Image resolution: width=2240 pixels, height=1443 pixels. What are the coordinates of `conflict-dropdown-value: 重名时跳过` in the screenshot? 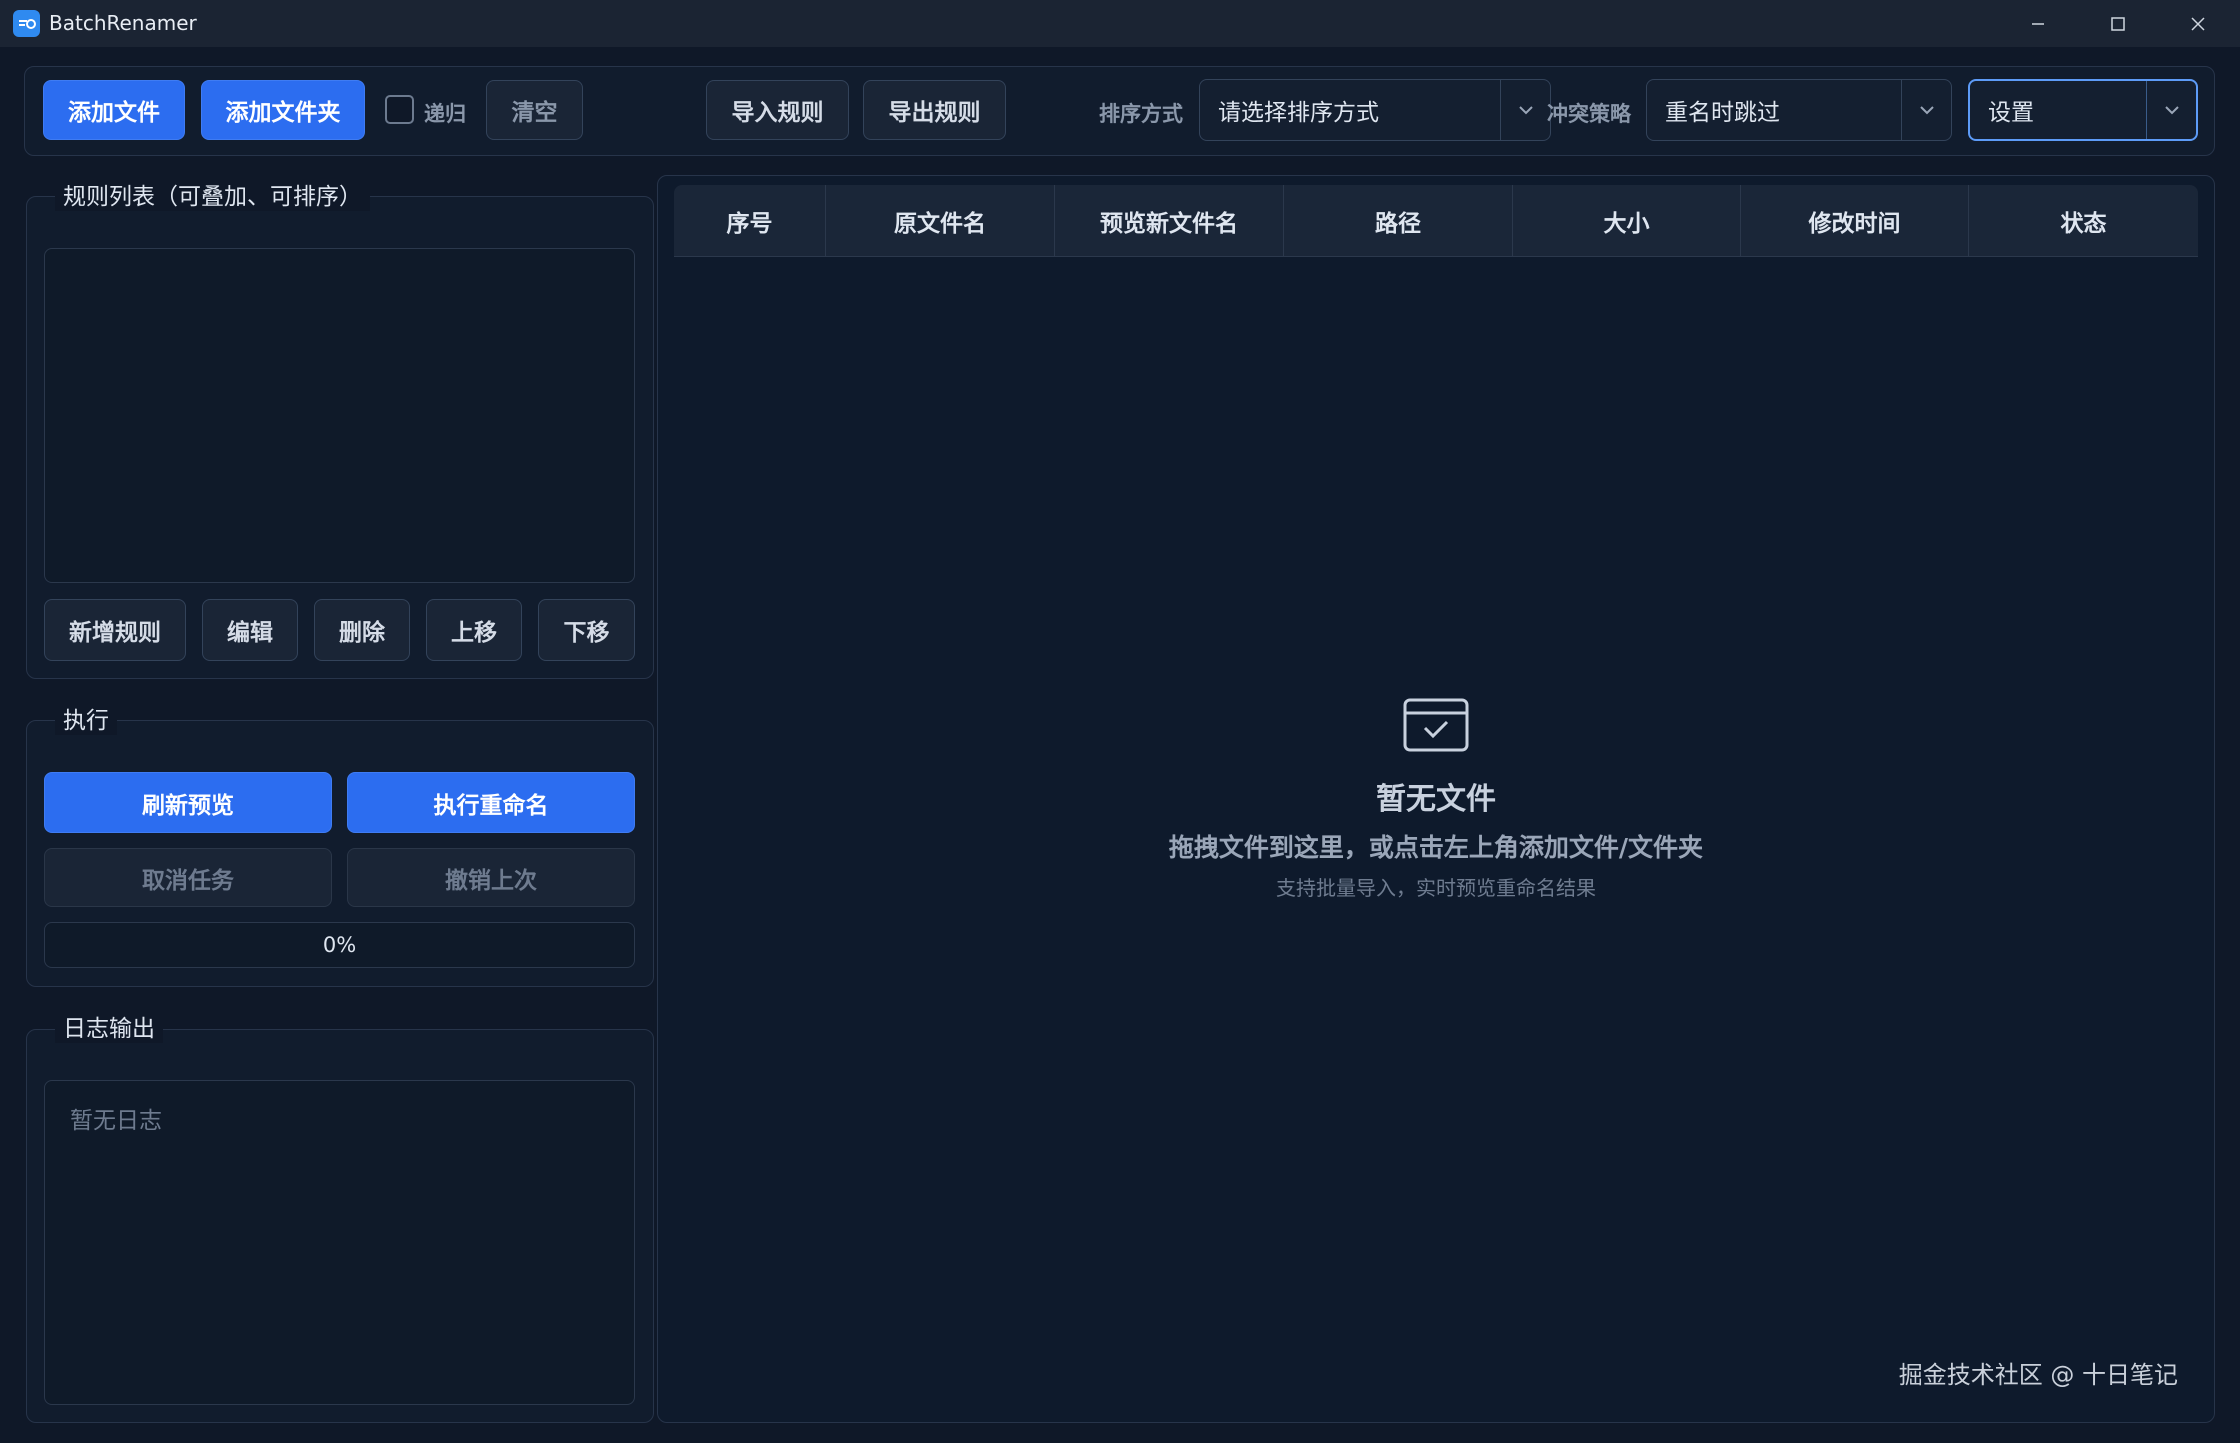 It's located at (1722, 113).